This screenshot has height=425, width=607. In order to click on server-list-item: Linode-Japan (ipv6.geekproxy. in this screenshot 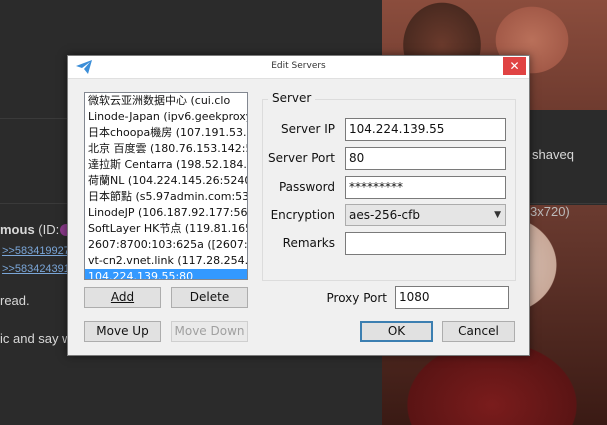, I will do `click(166, 117)`.